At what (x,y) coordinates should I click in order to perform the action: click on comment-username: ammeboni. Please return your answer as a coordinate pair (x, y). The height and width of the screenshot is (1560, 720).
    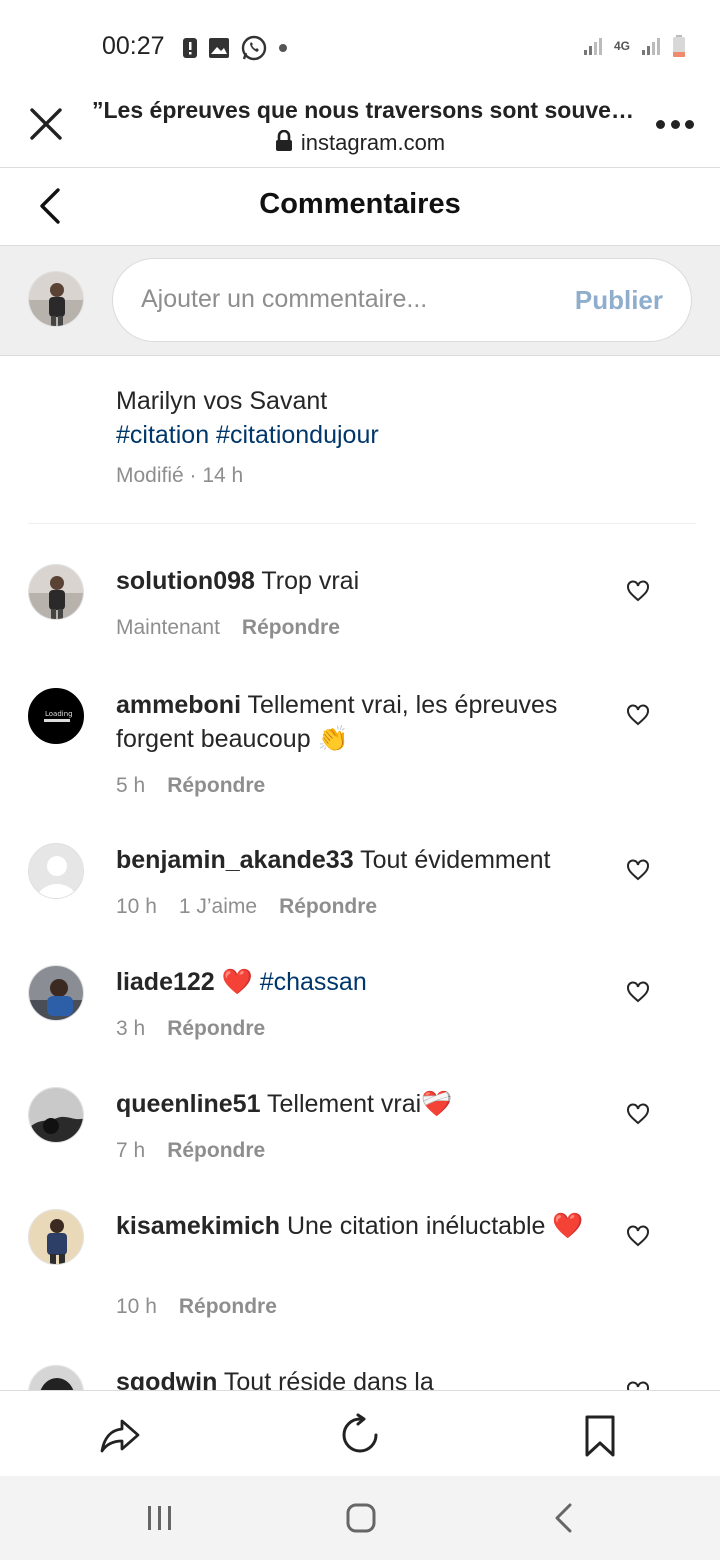
    Looking at the image, I should click on (178, 705).